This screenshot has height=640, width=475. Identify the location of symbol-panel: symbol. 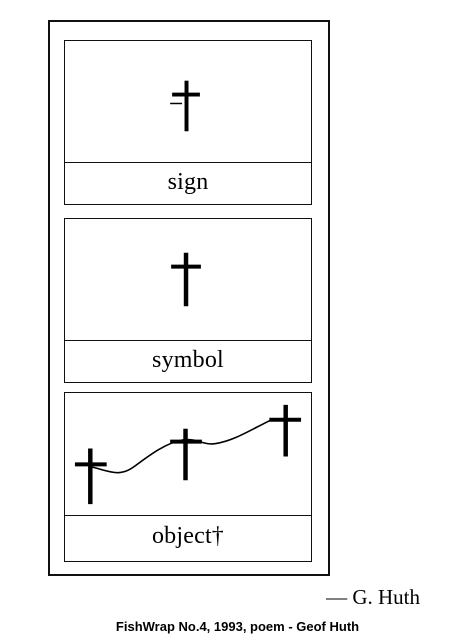
(188, 300).